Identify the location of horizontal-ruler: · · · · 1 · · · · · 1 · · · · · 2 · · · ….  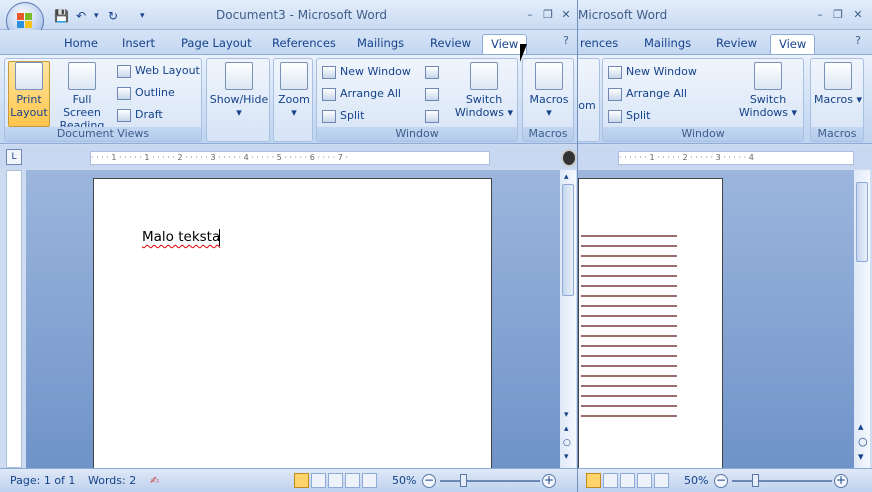
(290, 158).